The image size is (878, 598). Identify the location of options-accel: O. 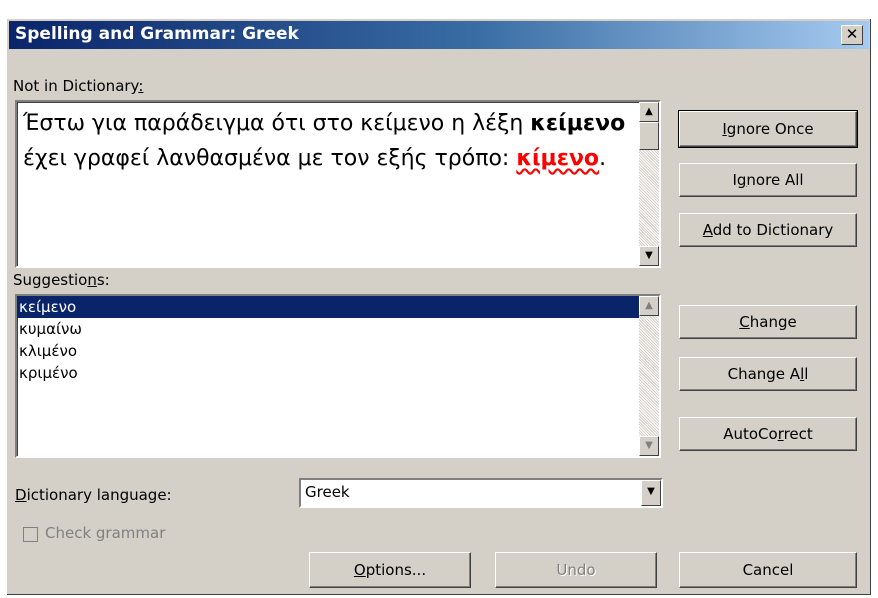
(359, 570).